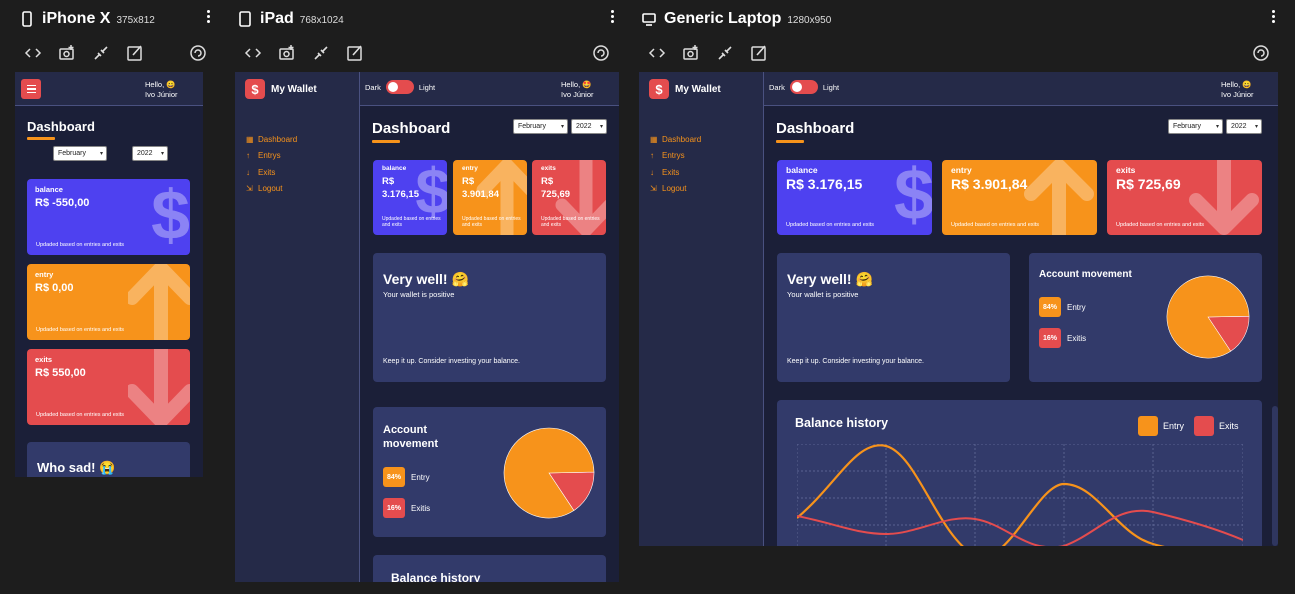 The width and height of the screenshot is (1295, 594). I want to click on device-name: Generic Laptop, so click(723, 18).